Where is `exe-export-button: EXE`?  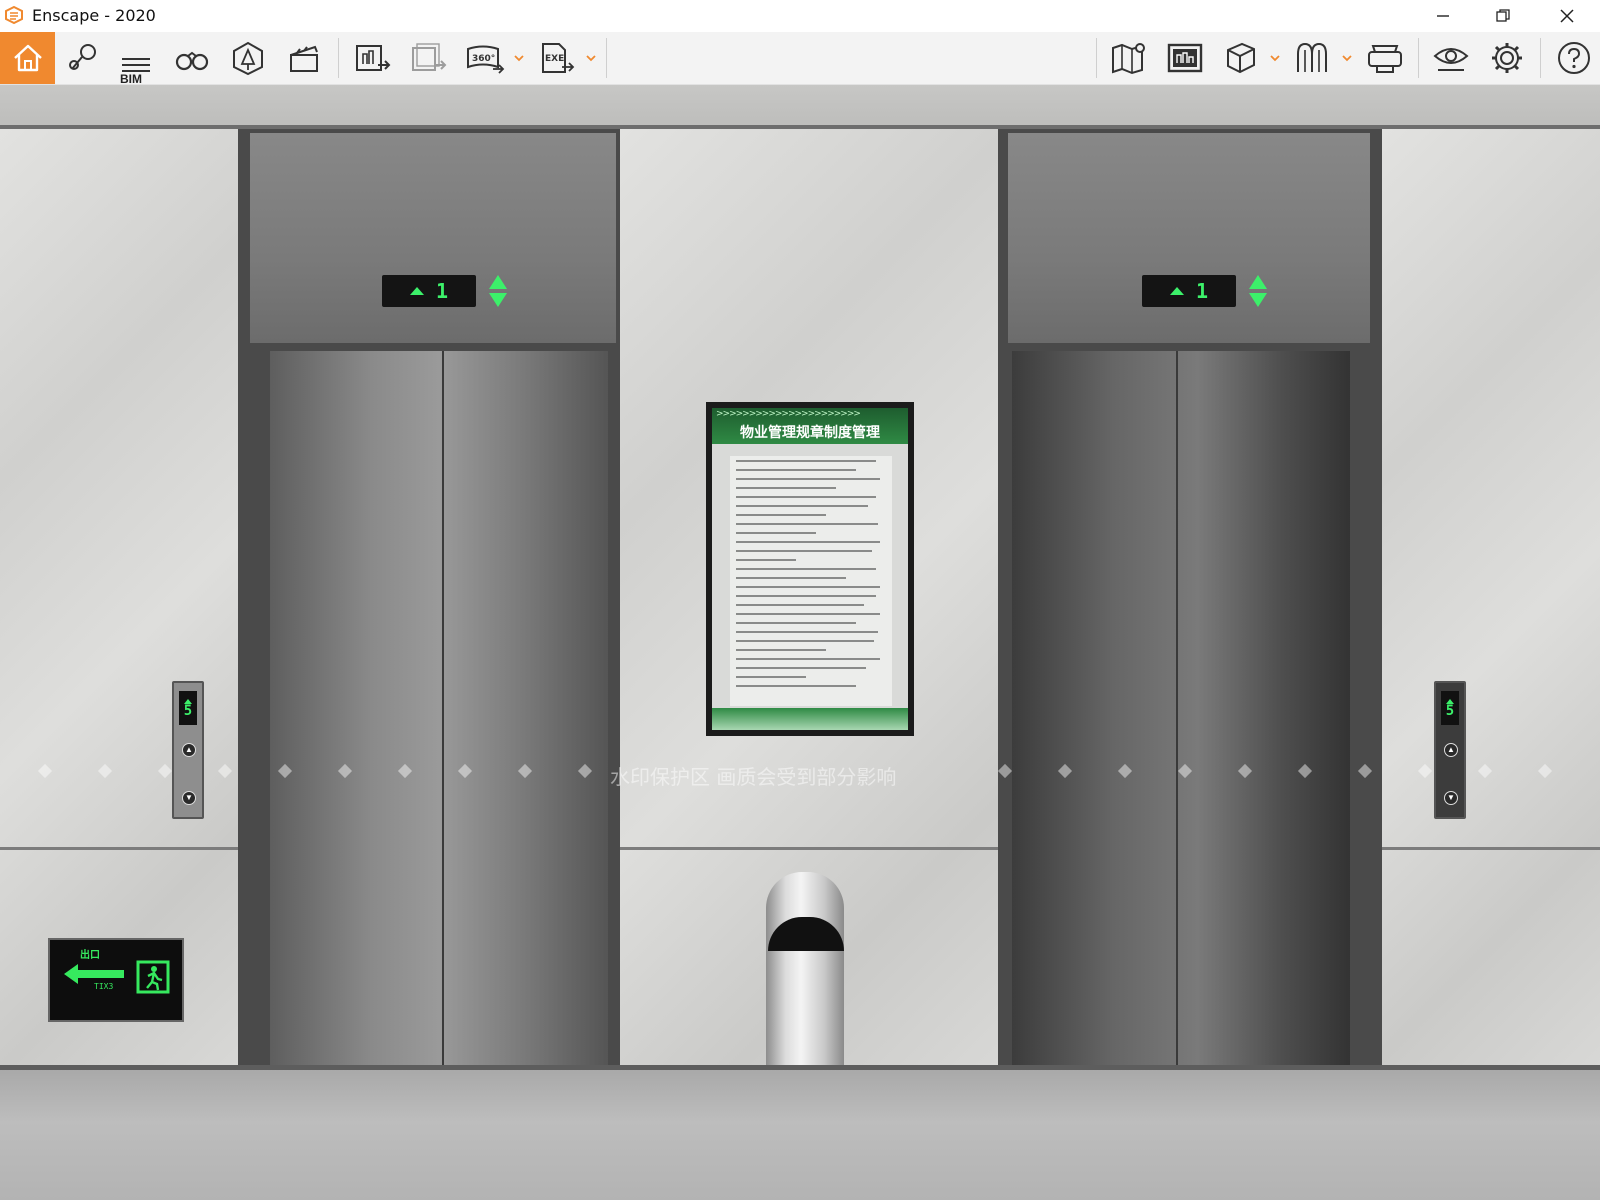 exe-export-button: EXE is located at coordinates (557, 58).